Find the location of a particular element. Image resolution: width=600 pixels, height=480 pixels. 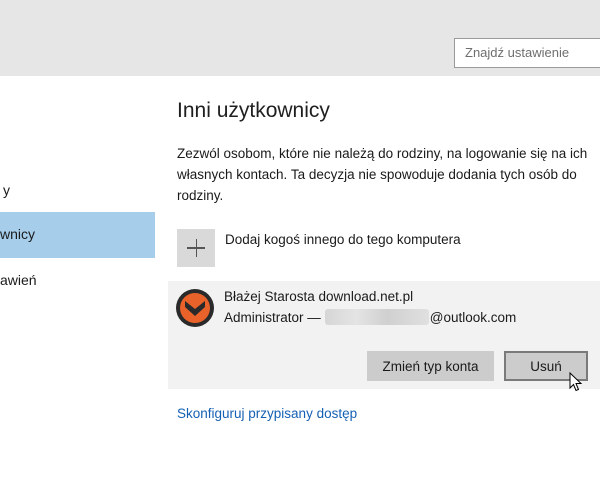

add-user-label: Dodaj kogoś innego do tego komputera is located at coordinates (343, 239).